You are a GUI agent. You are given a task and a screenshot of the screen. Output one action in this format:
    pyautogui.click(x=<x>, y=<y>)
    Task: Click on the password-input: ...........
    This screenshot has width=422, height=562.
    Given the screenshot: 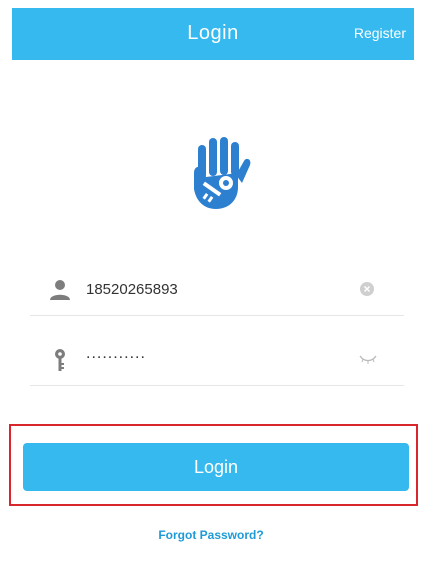 What is the action you would take?
    pyautogui.click(x=211, y=357)
    